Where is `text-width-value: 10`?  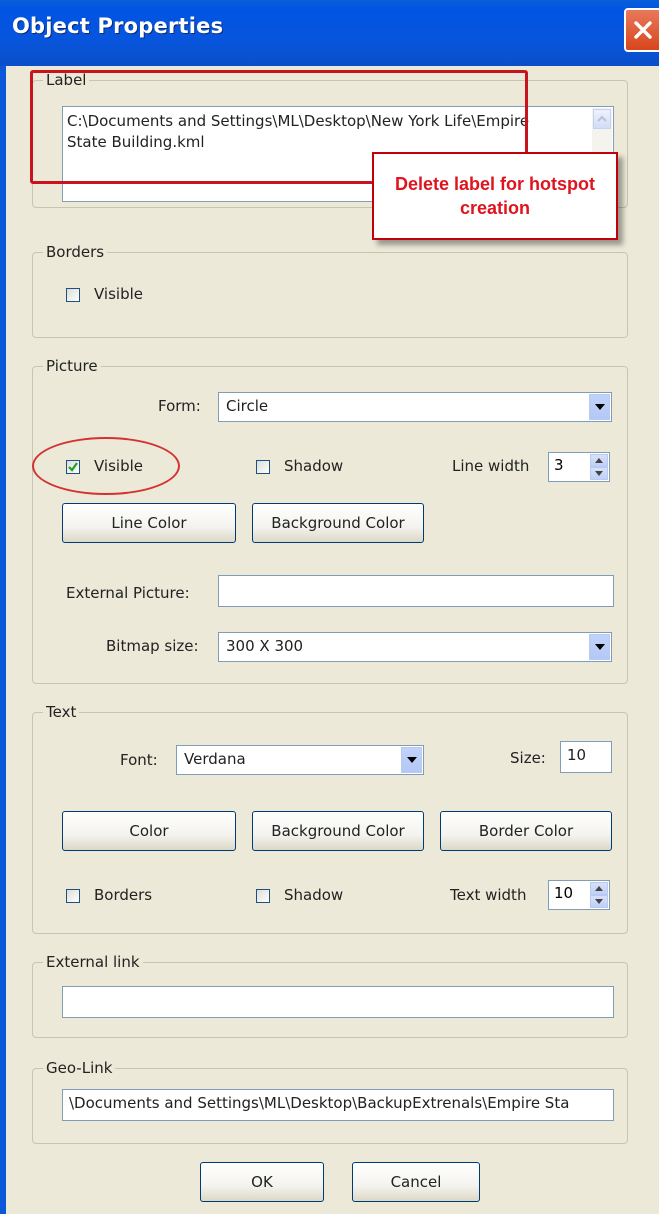 text-width-value: 10 is located at coordinates (564, 893).